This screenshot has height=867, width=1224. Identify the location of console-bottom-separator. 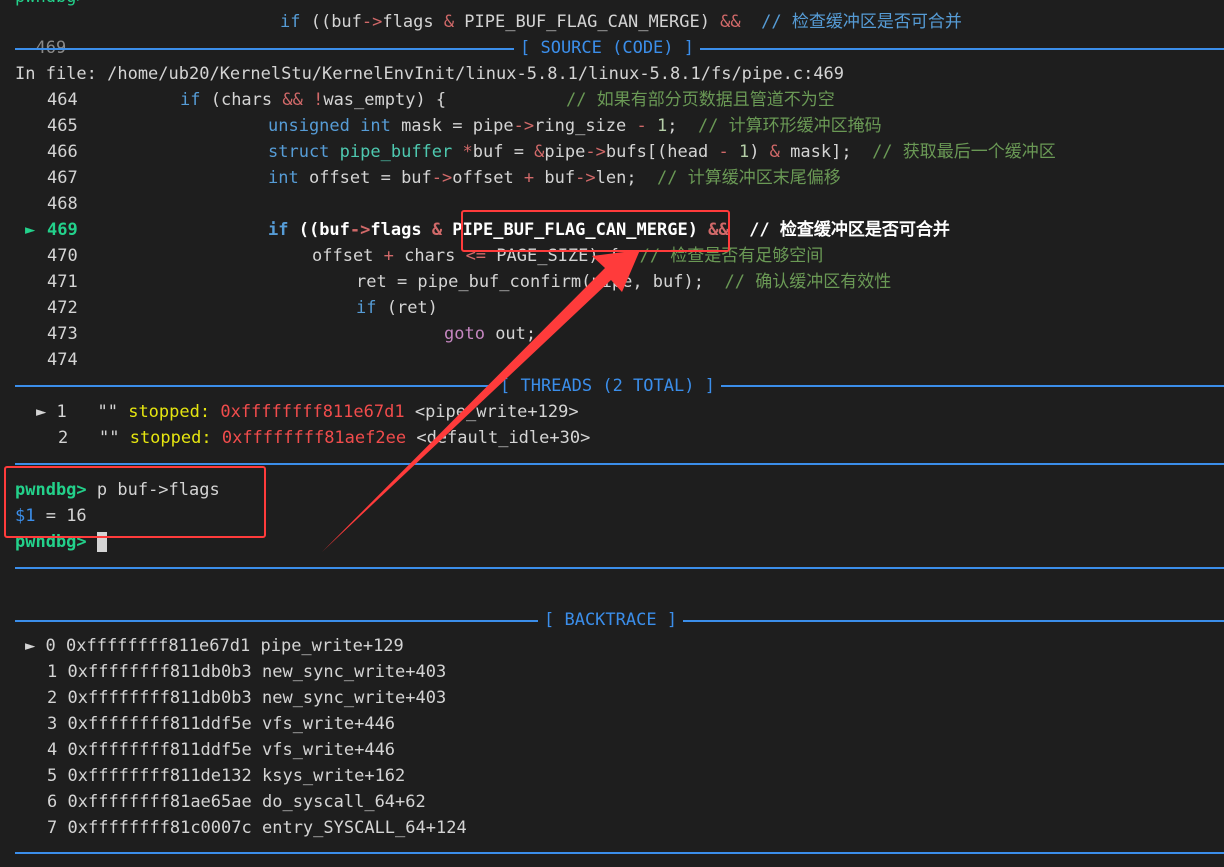
(619, 568).